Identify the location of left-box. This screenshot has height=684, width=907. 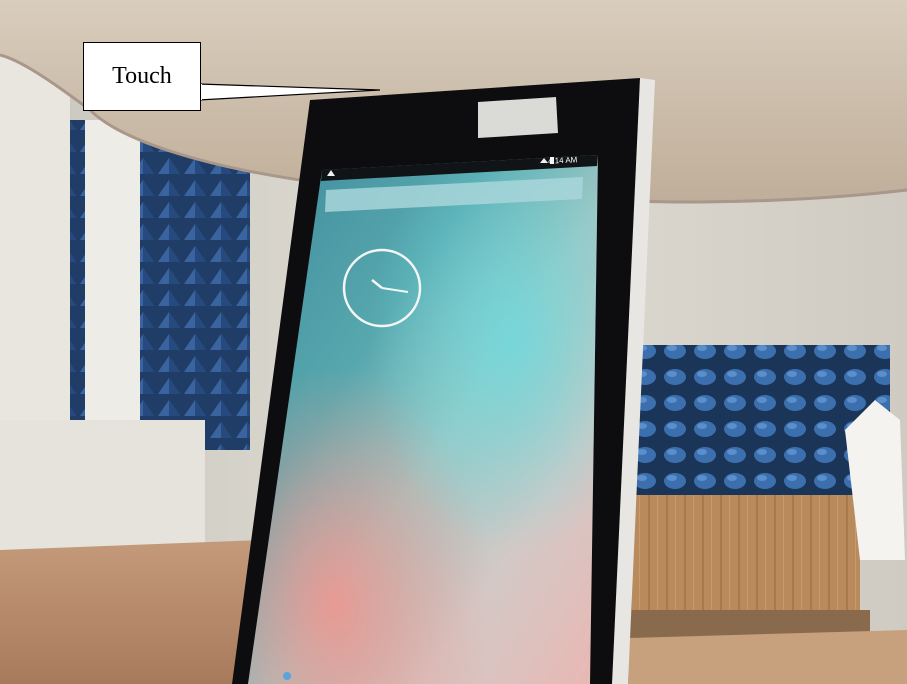
(102, 485).